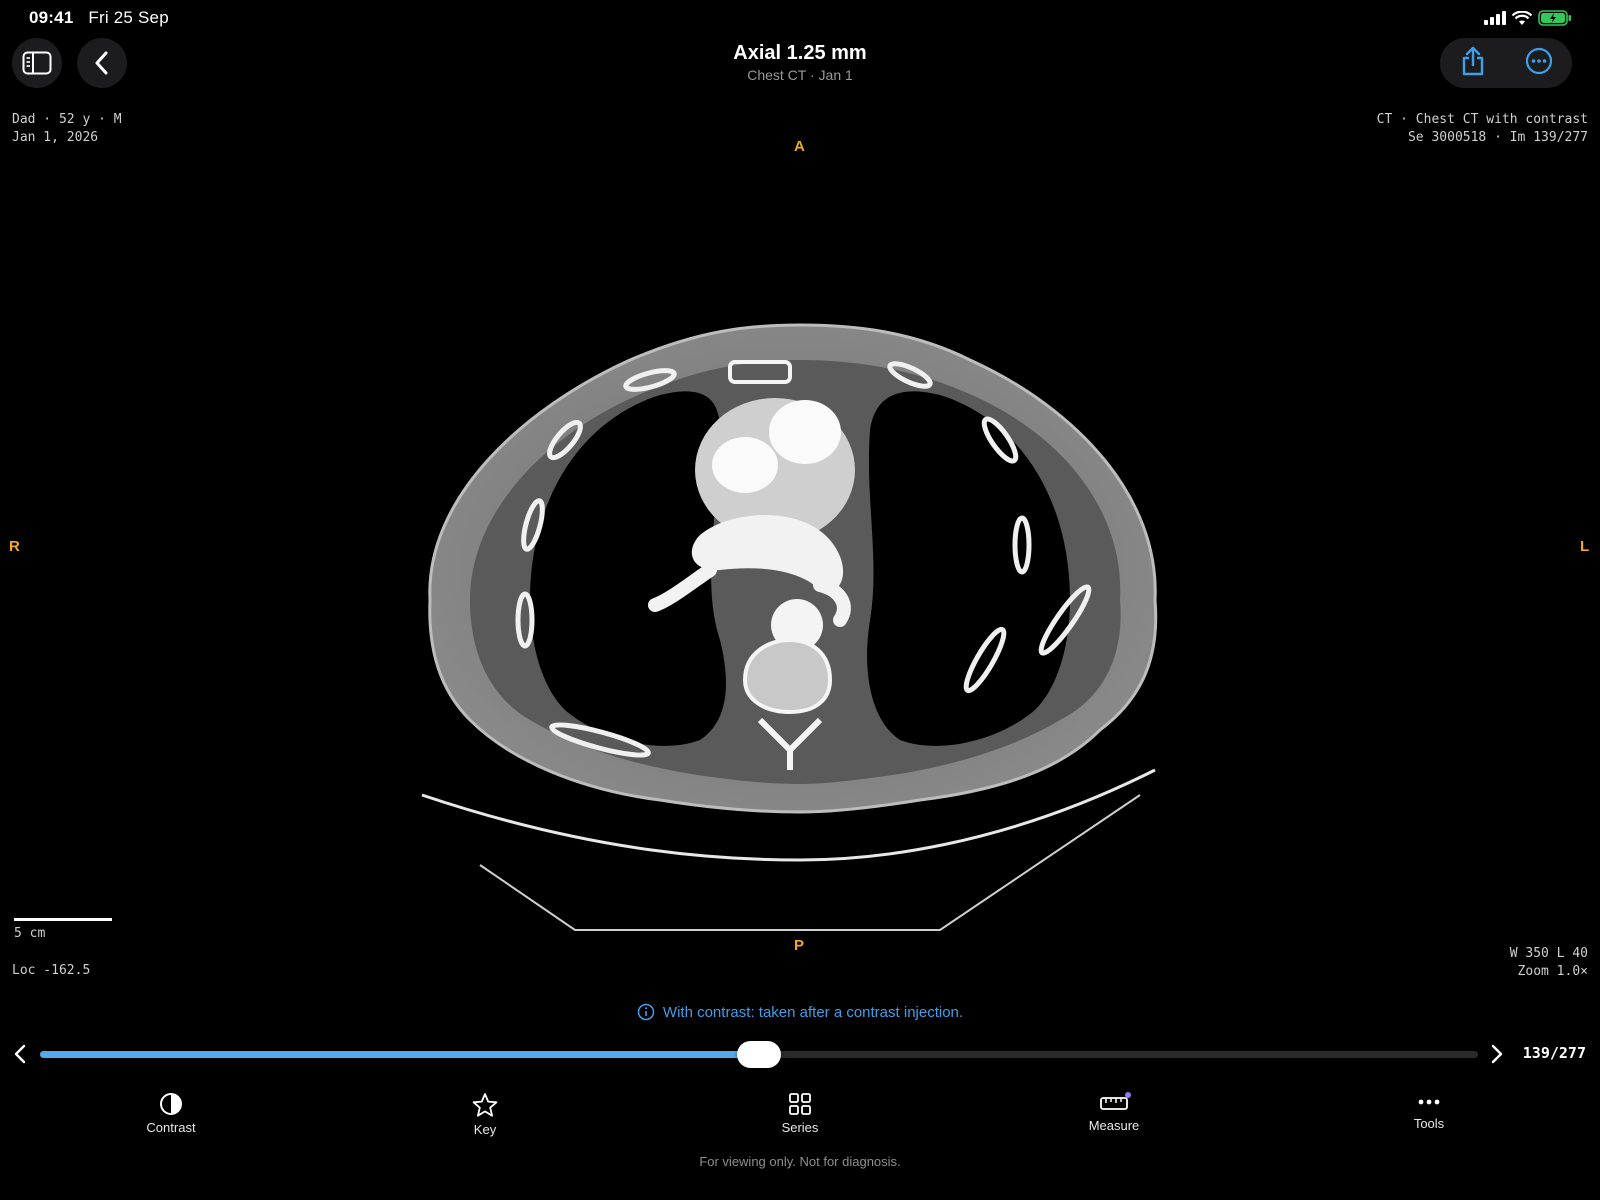 This screenshot has height=1200, width=1600. I want to click on status-time: 09:41 Fri 25 Sep, so click(99, 18).